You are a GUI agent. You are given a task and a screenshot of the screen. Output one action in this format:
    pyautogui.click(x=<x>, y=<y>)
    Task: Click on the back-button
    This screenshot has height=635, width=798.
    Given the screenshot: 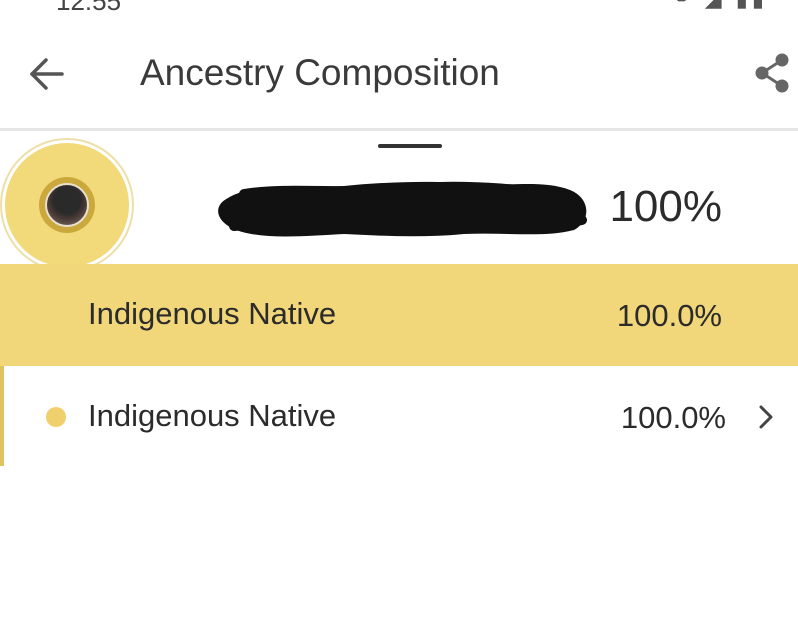 What is the action you would take?
    pyautogui.click(x=48, y=74)
    